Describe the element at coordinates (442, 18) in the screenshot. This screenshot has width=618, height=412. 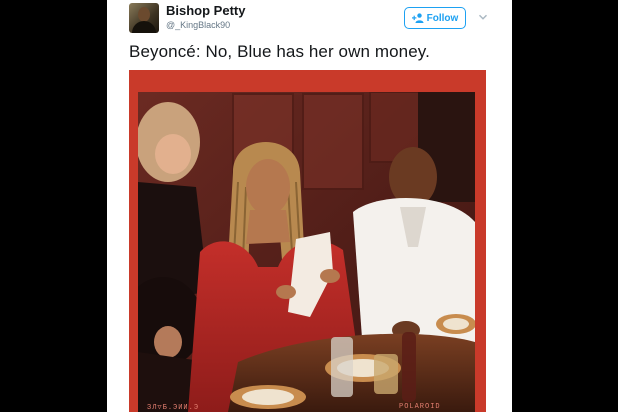
I see `follow-label: Follow` at that location.